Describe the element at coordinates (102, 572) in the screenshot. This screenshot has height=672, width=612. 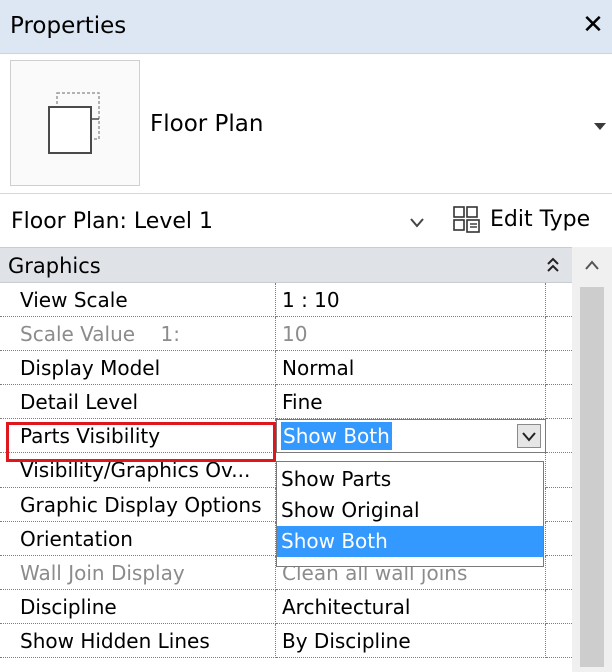
I see `property-name: Wall Join Display` at that location.